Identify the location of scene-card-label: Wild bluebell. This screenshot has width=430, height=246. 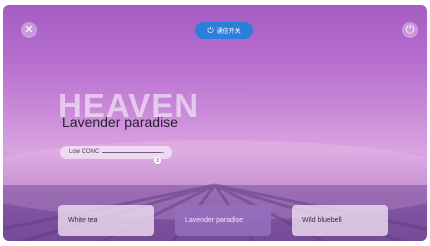
(322, 220).